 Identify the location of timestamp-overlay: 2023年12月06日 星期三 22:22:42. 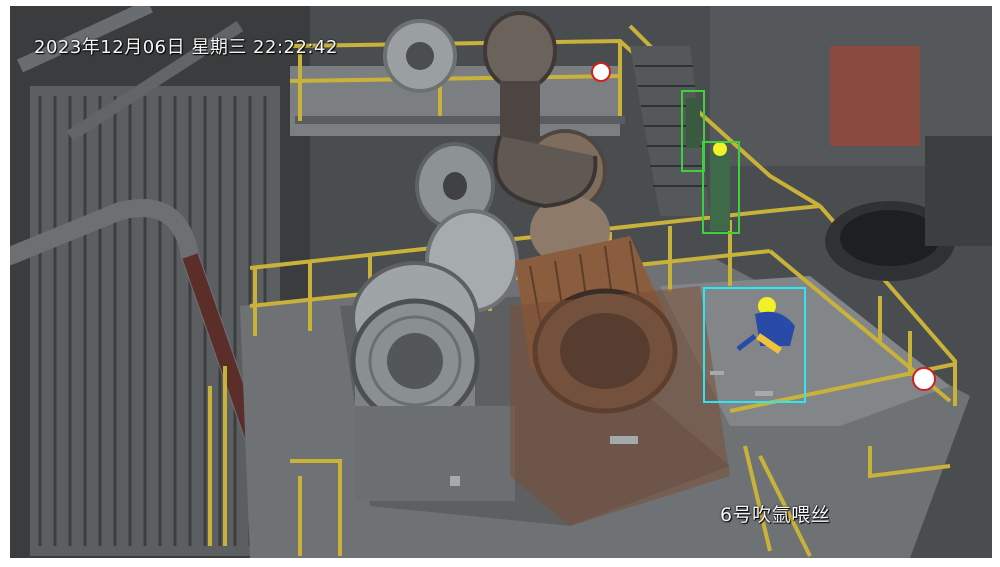
(186, 47).